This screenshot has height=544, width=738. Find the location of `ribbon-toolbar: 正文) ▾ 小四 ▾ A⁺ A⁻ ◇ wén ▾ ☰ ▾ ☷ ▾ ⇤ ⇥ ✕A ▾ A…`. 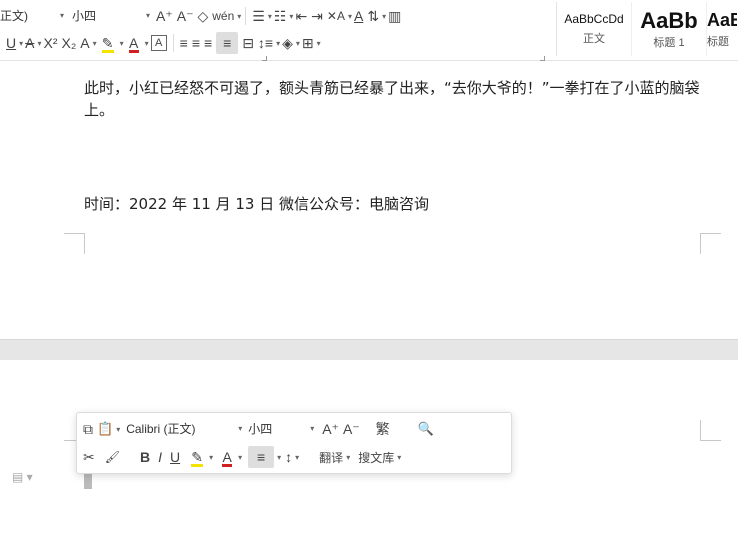

ribbon-toolbar: 正文) ▾ 小四 ▾ A⁺ A⁻ ◇ wén ▾ ☰ ▾ ☷ ▾ ⇤ ⇥ ✕A ▾ A… is located at coordinates (369, 30).